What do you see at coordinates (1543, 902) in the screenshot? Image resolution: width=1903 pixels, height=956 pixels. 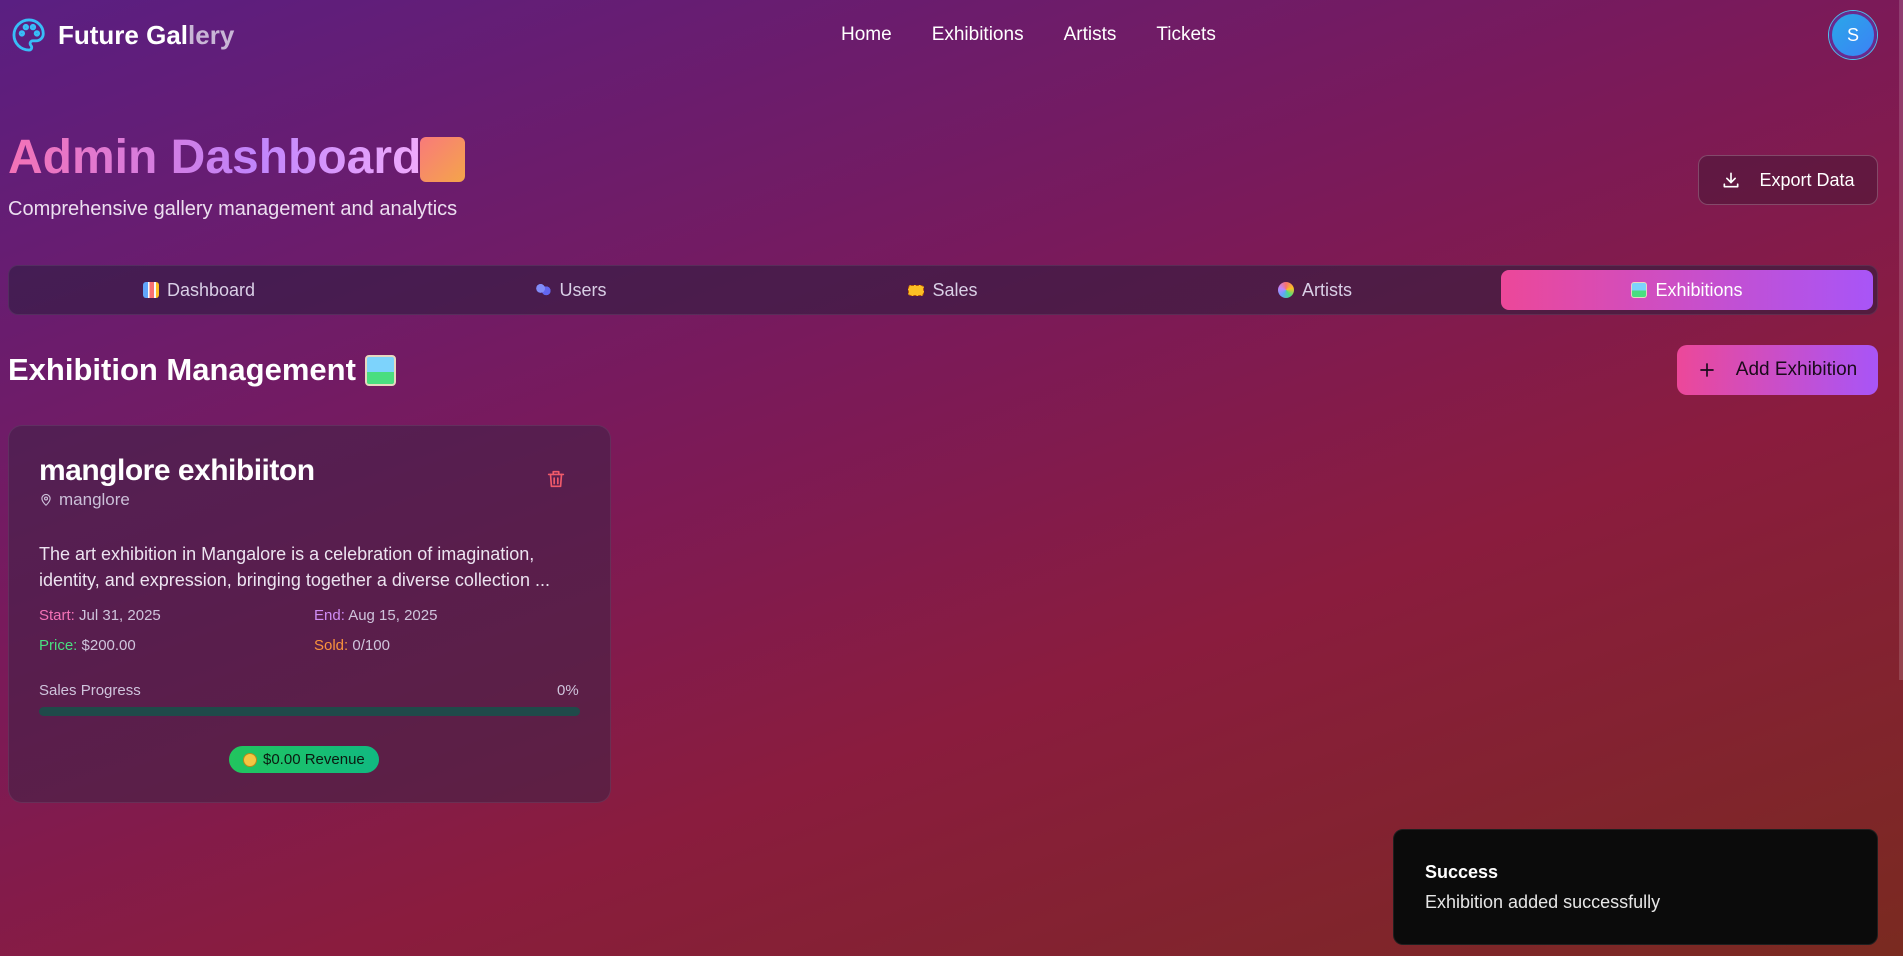 I see `toast-message: Exhibition added successfully` at bounding box center [1543, 902].